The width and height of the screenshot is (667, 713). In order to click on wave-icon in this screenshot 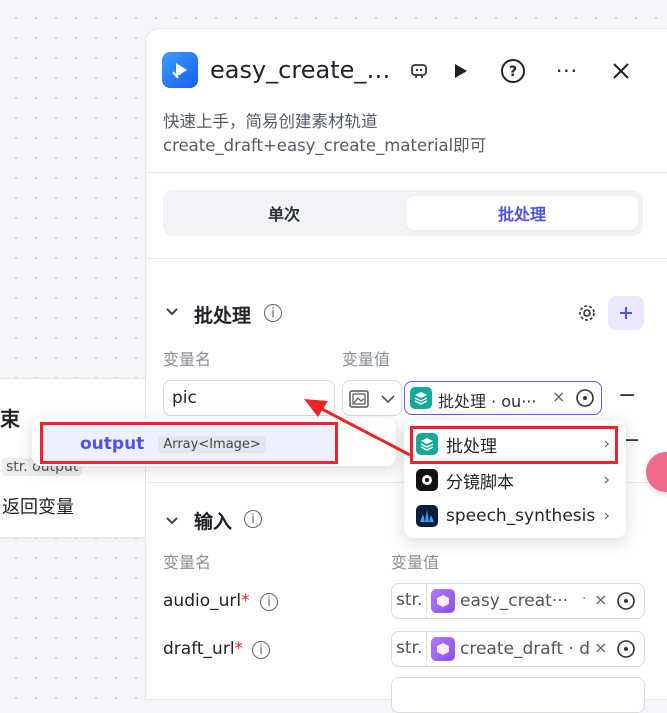, I will do `click(427, 516)`.